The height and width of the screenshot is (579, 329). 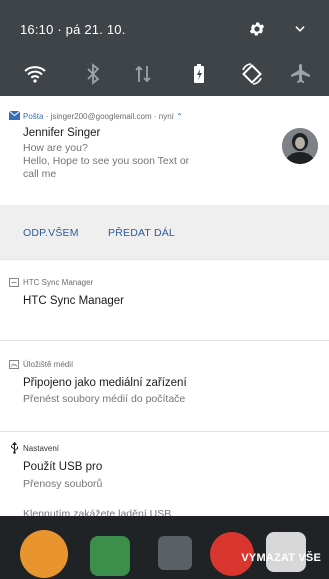 I want to click on home-screen-dock, so click(x=164, y=547).